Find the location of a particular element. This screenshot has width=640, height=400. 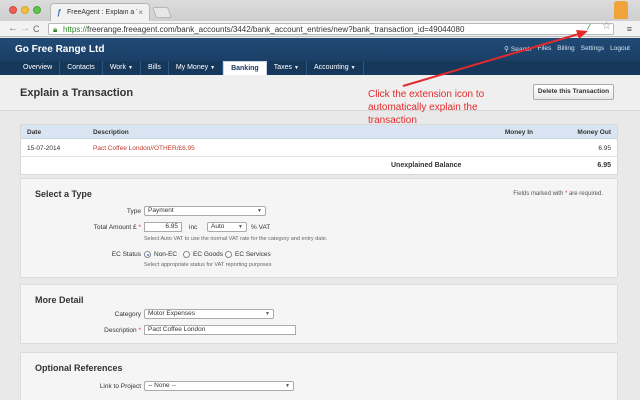

page-title: Explain a Transaction is located at coordinates (77, 93).